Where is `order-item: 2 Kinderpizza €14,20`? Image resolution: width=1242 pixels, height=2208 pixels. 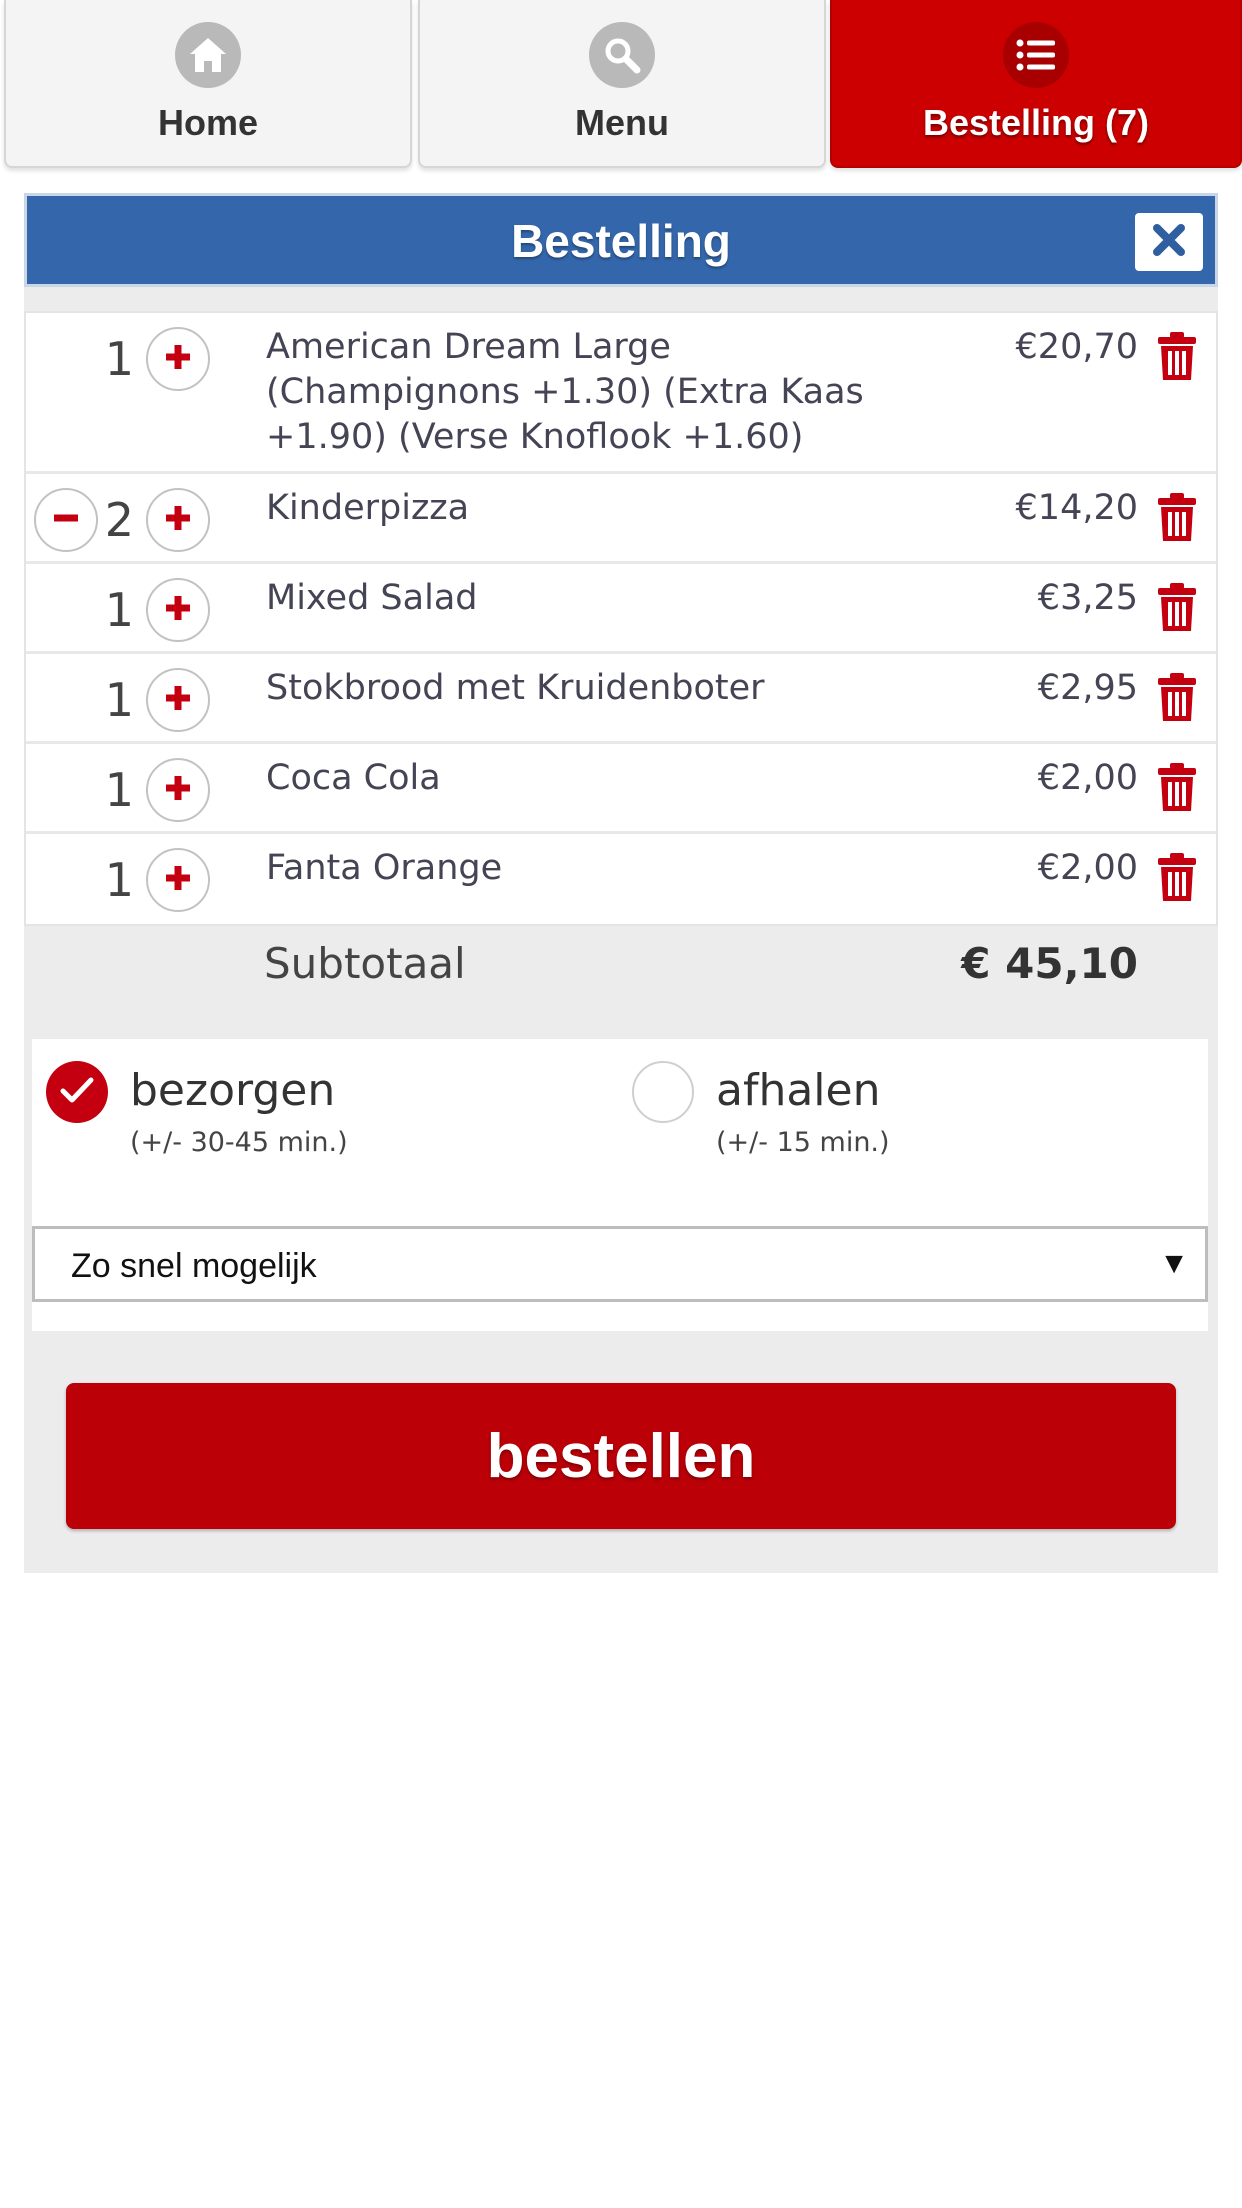
order-item: 2 Kinderpizza €14,20 is located at coordinates (621, 519).